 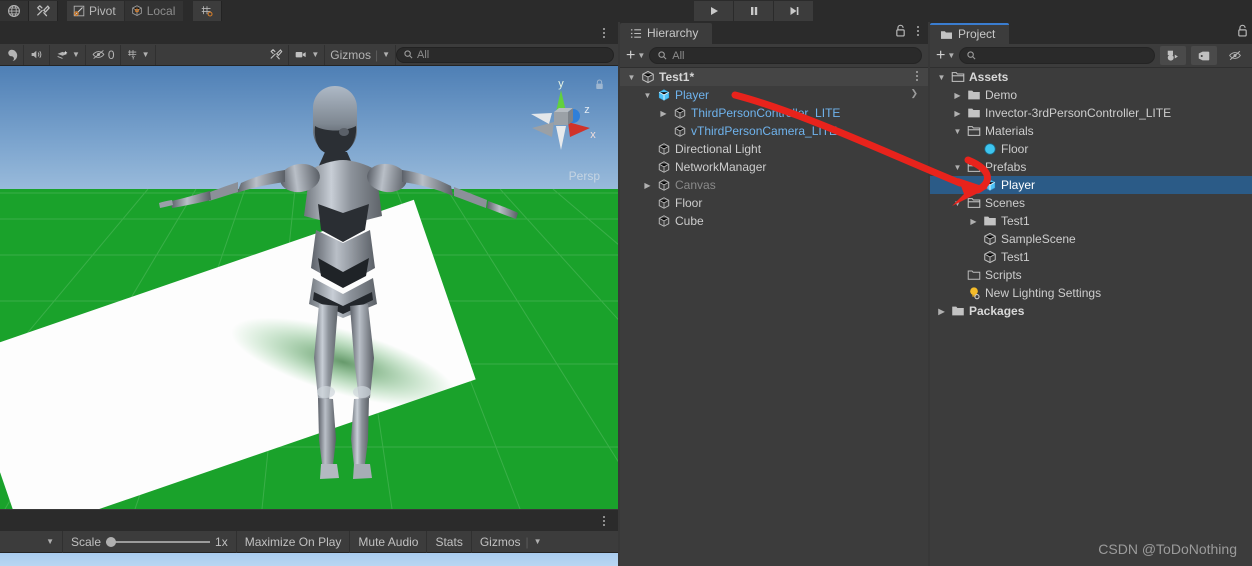 I want to click on hand-tool-icon, so click(x=14, y=11).